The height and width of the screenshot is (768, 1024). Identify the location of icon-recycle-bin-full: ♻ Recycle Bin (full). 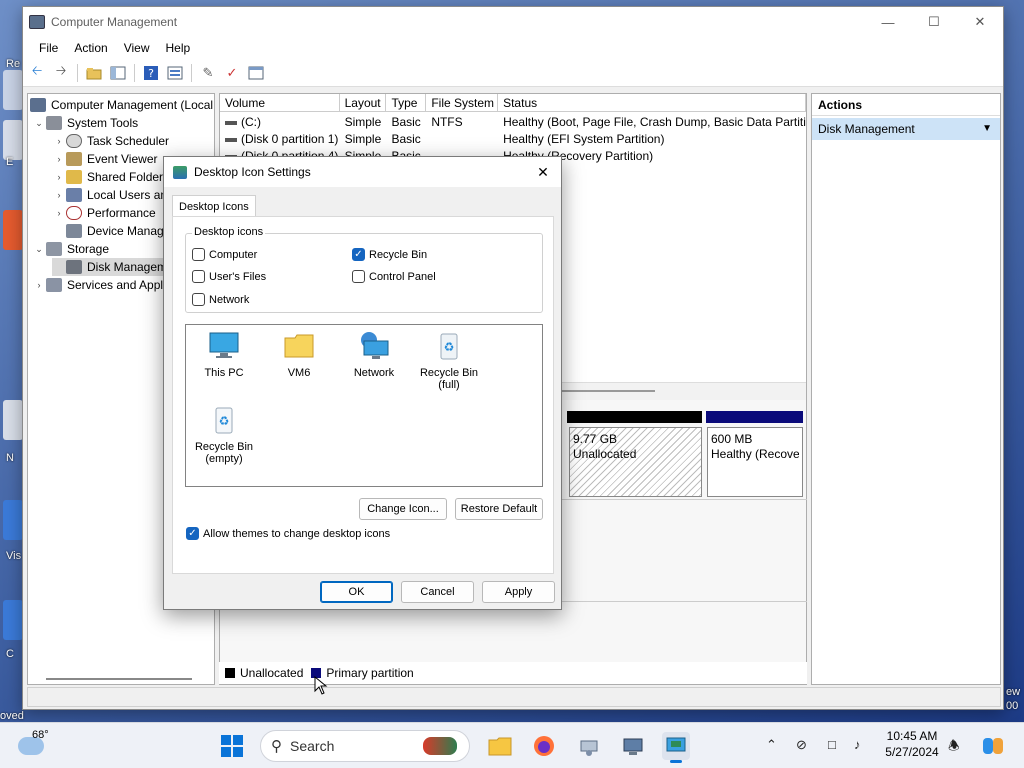
(449, 361).